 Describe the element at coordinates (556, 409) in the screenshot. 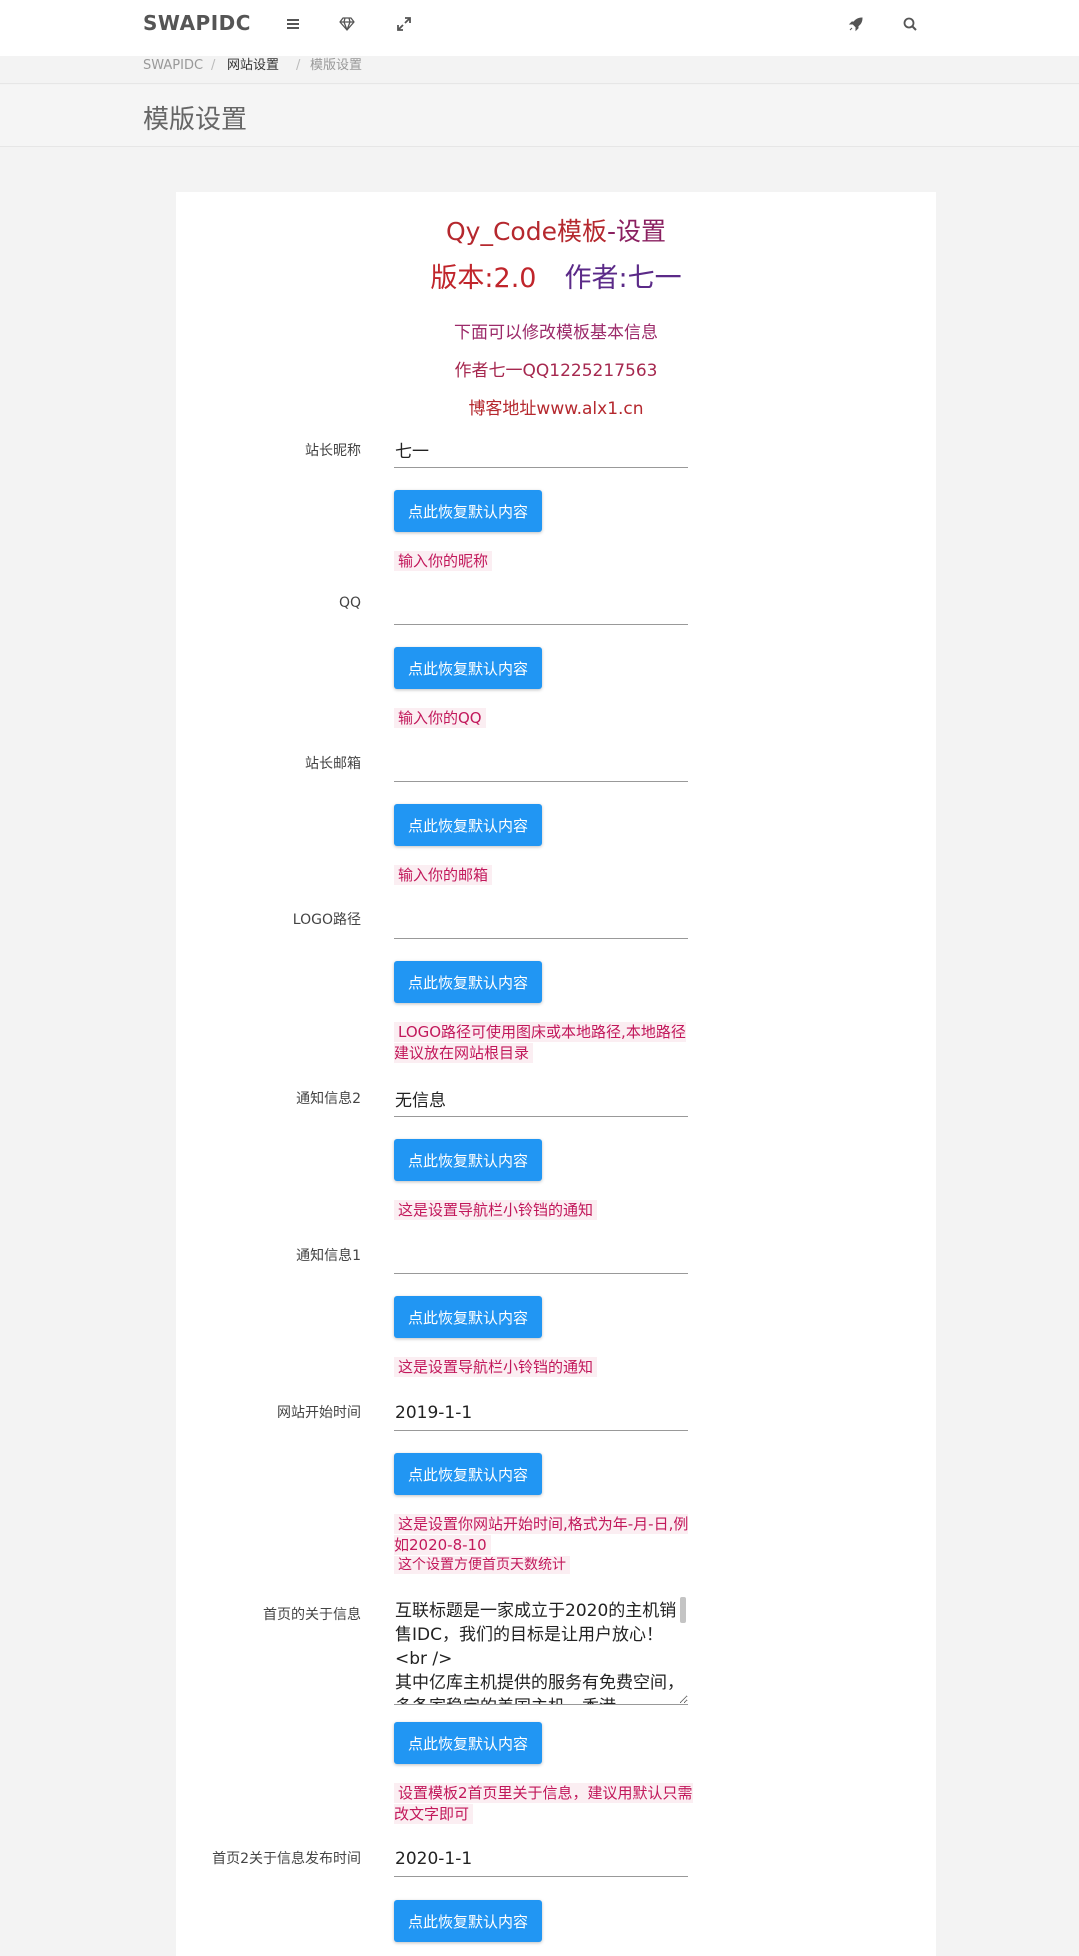

I see `info-line-3: 博客地址www.alx1.cn` at that location.